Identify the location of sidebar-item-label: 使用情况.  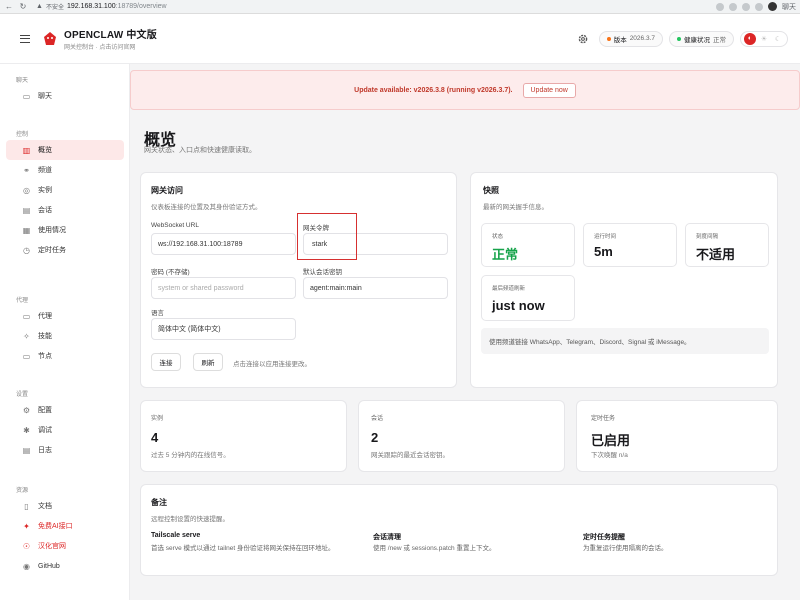
(52, 230).